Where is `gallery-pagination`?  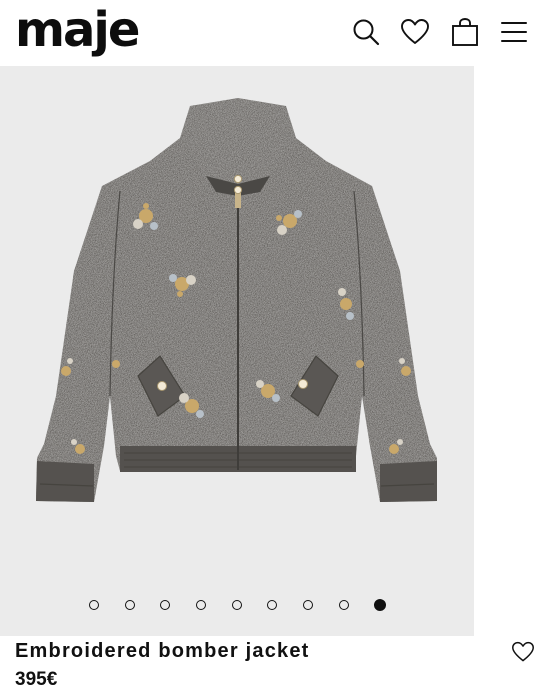
gallery-pagination is located at coordinates (237, 606).